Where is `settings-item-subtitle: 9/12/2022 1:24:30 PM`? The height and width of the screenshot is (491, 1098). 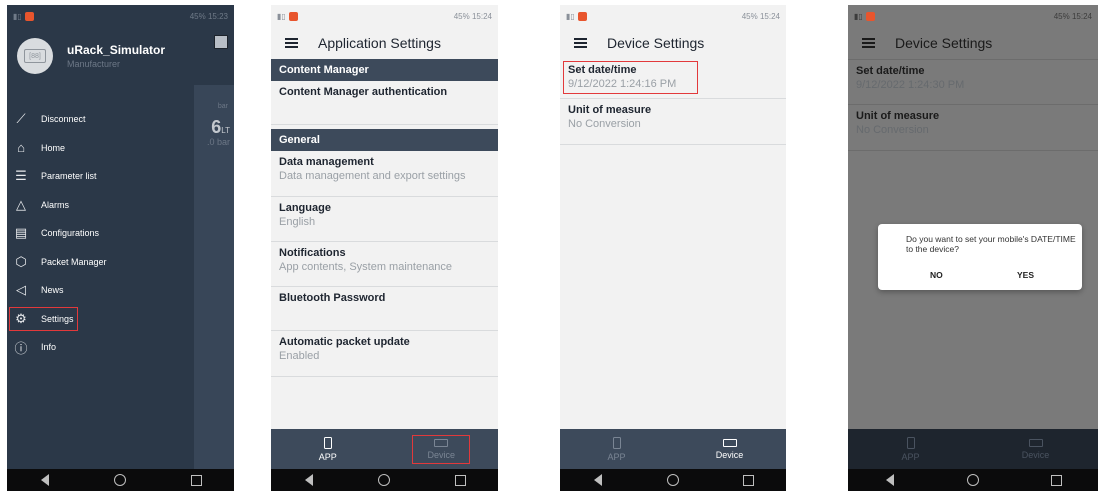 settings-item-subtitle: 9/12/2022 1:24:30 PM is located at coordinates (910, 85).